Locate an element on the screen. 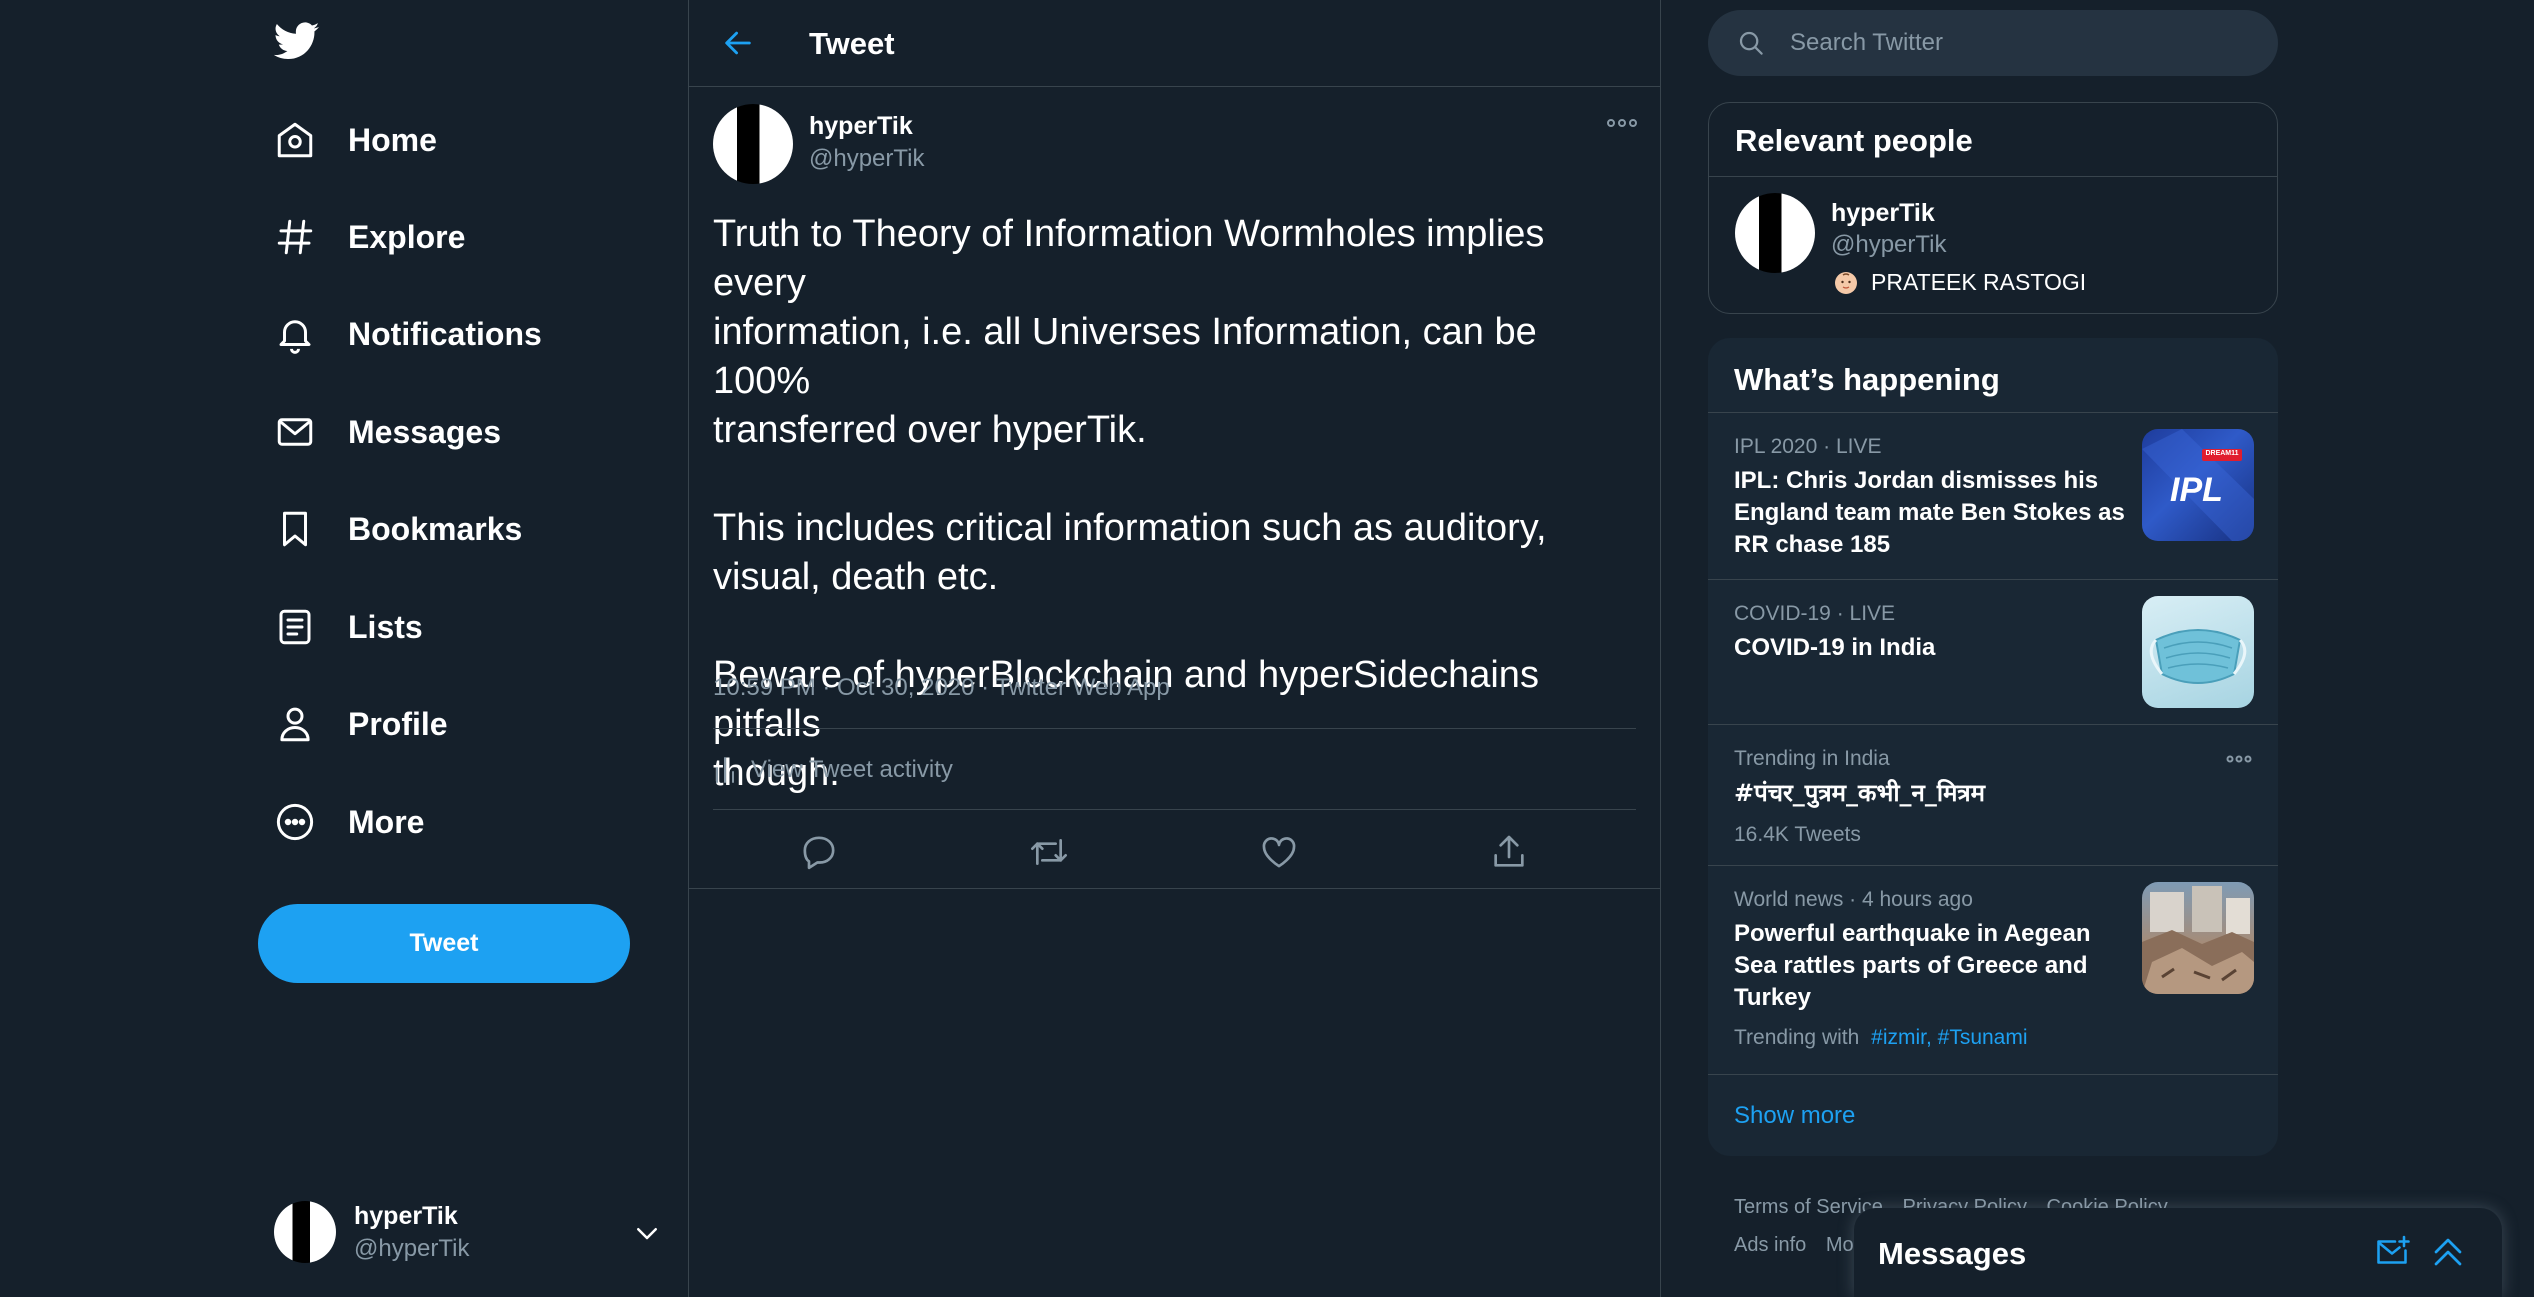 The width and height of the screenshot is (2534, 1297). trend-context: IPL 2020 · LIVE is located at coordinates (1808, 446).